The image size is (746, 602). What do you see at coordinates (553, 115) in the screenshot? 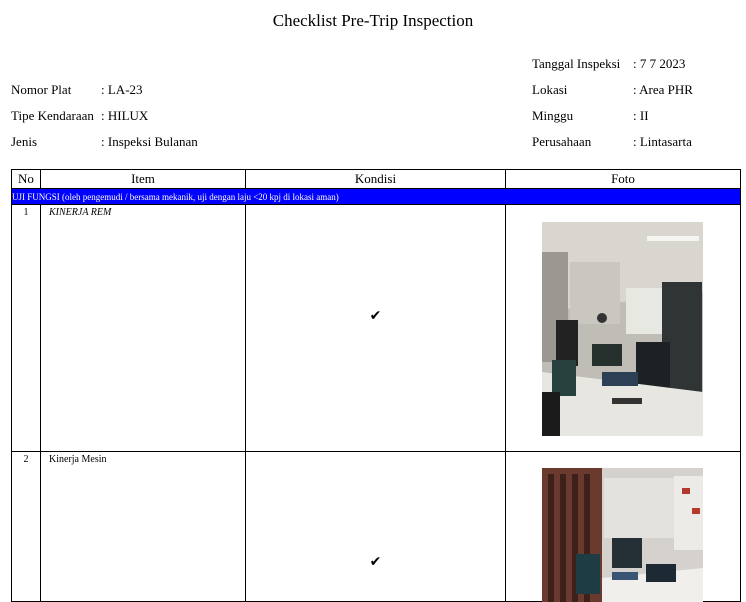
I see `week-label: Minggu` at bounding box center [553, 115].